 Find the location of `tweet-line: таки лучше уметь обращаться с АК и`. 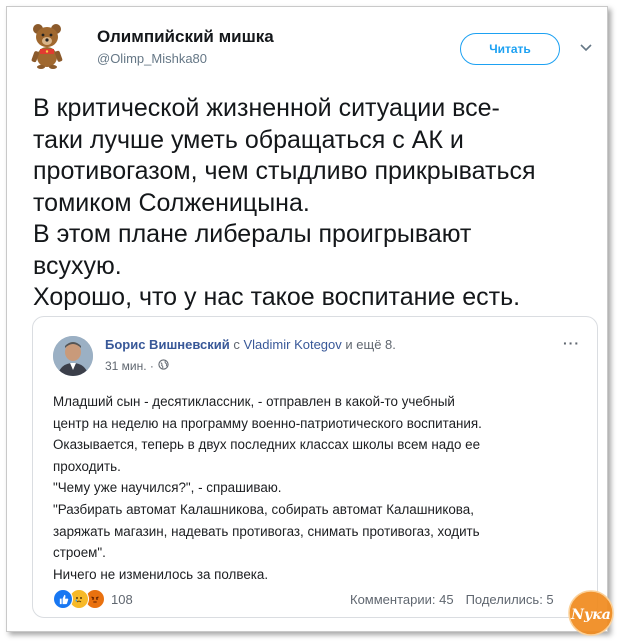

tweet-line: таки лучше уметь обращаться с АК и is located at coordinates (248, 139).